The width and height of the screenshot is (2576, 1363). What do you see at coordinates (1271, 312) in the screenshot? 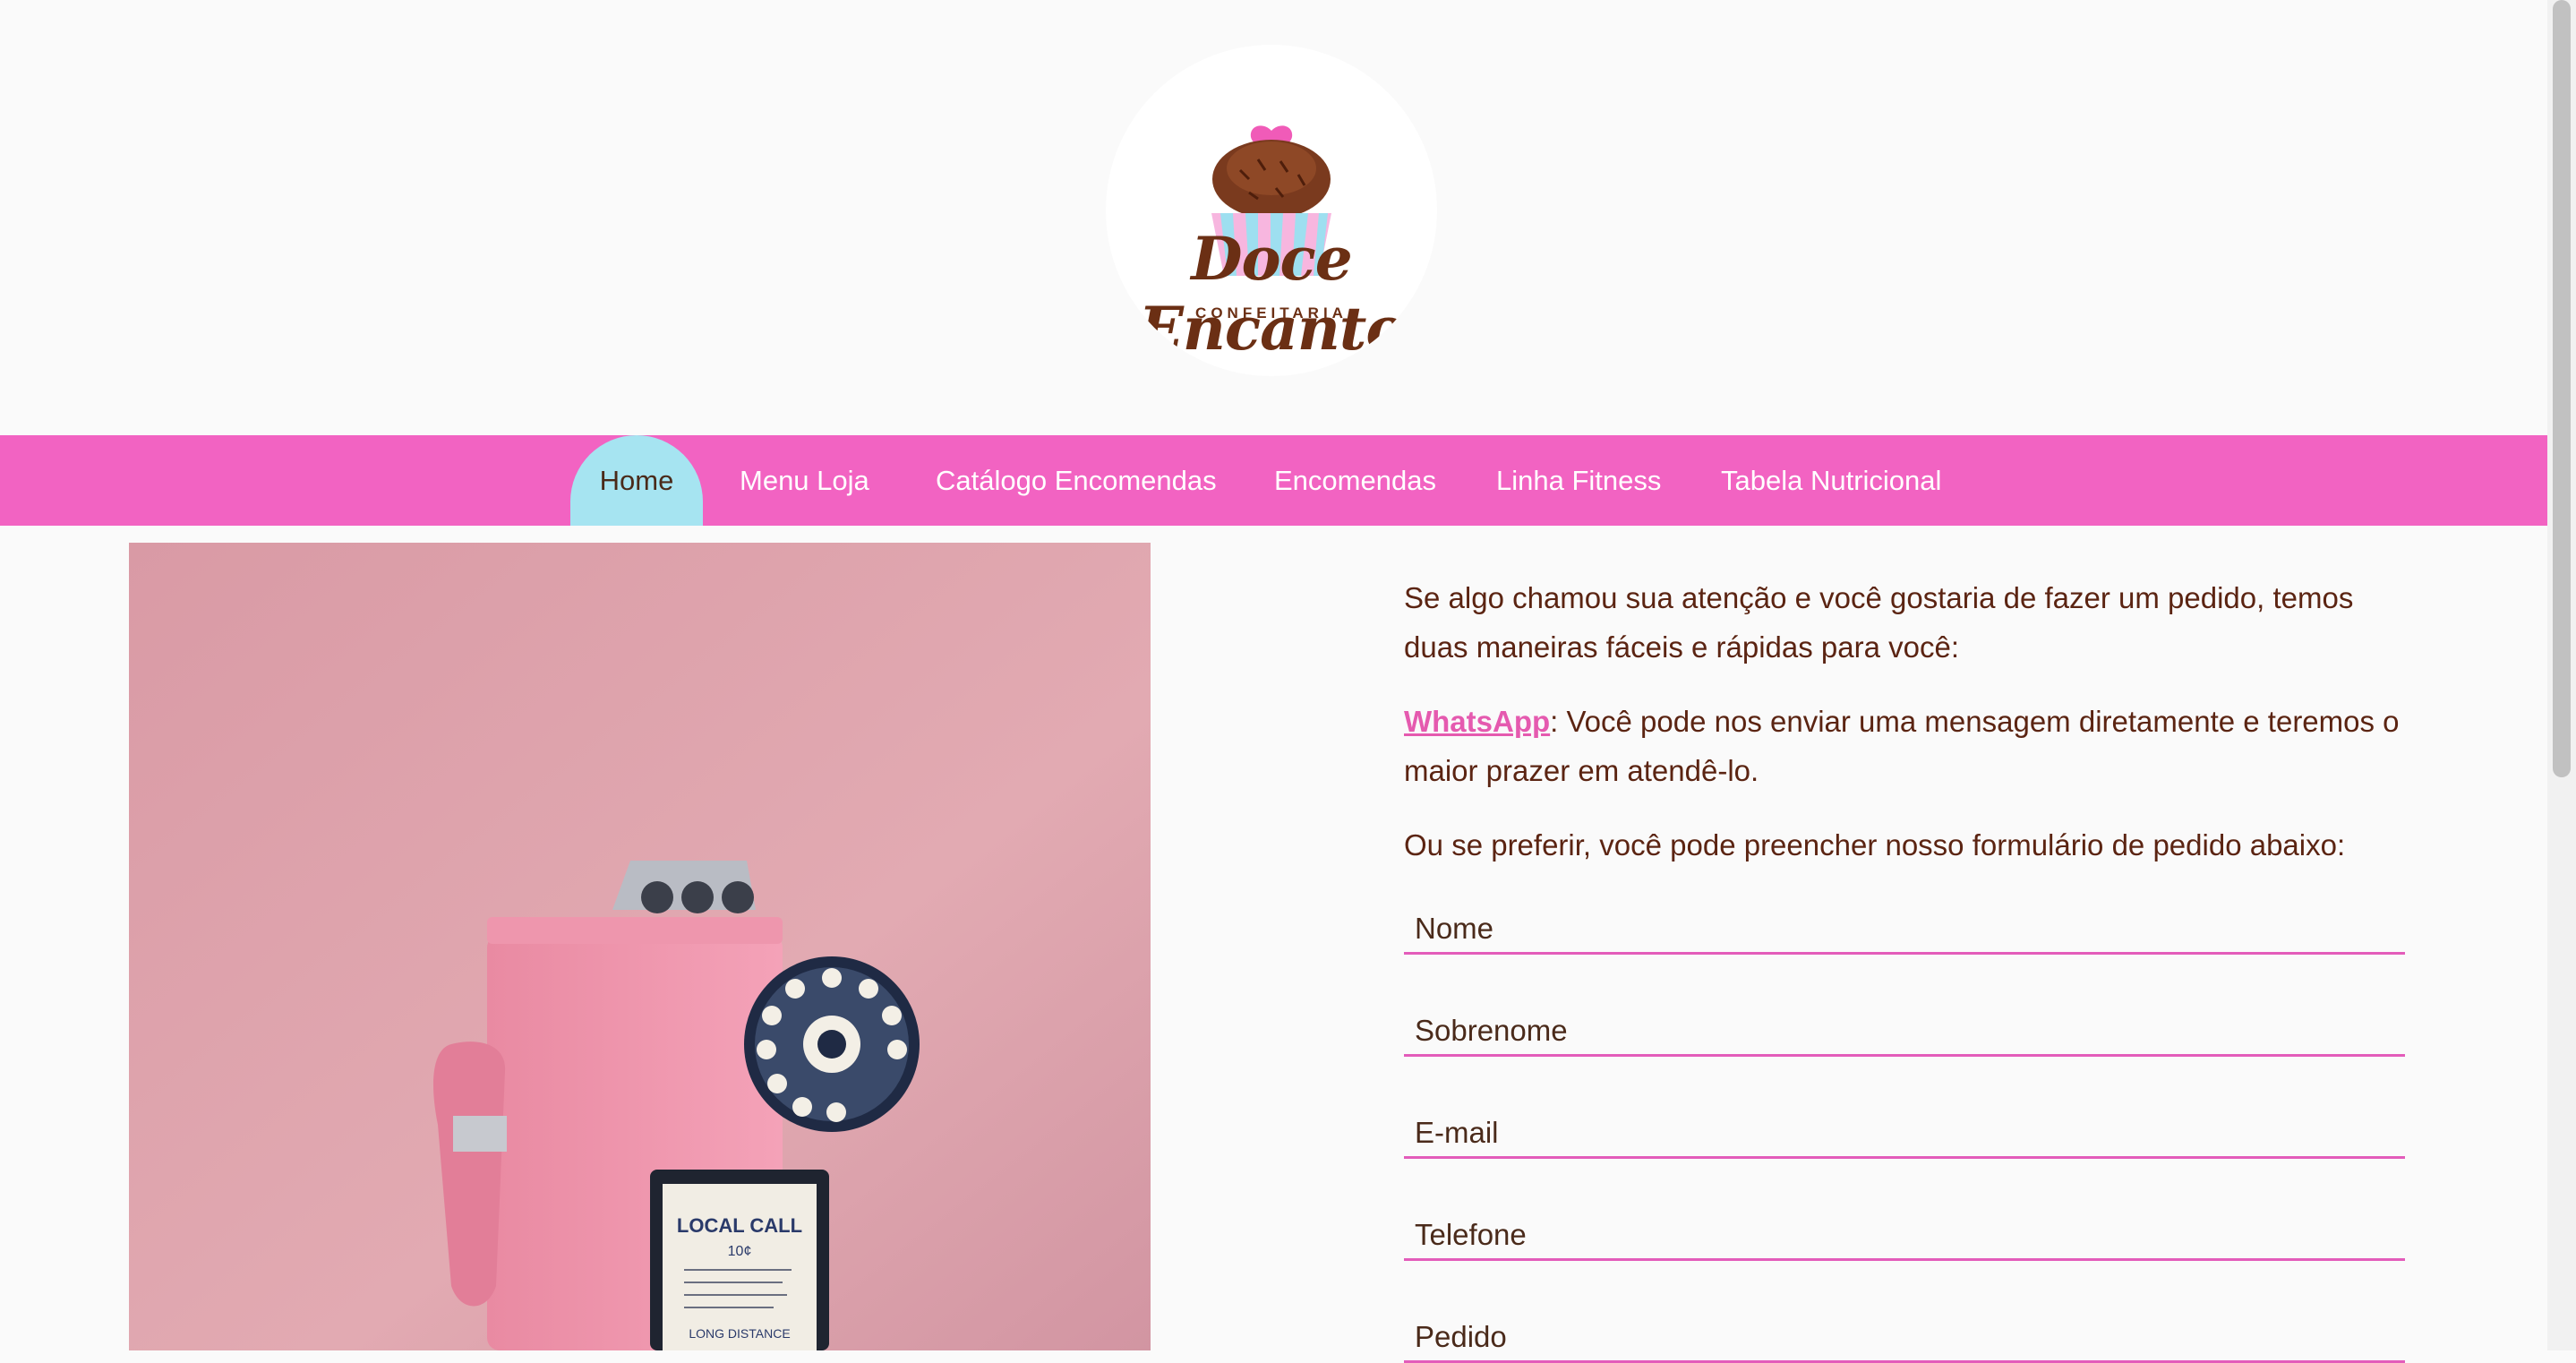
I see `brand-tagline: CONFEITARIA` at bounding box center [1271, 312].